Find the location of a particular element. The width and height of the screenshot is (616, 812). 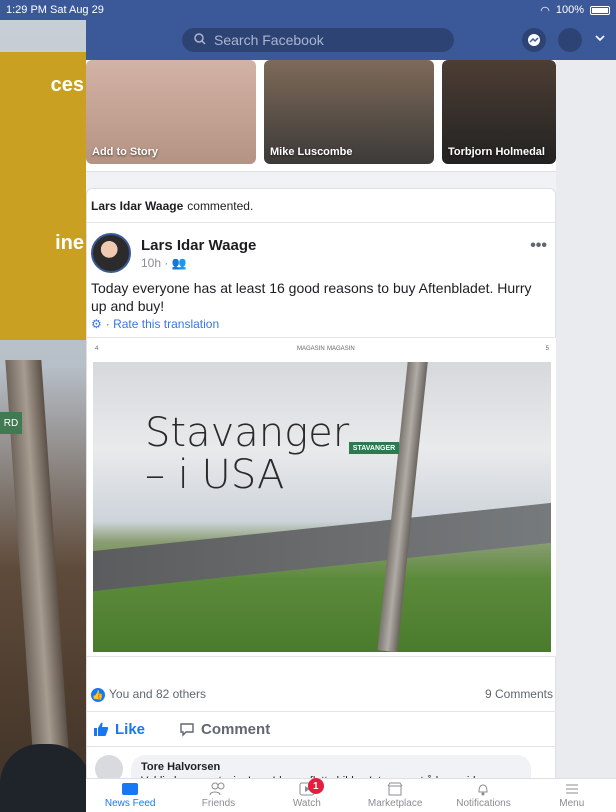

story-card: Add to Story is located at coordinates (171, 112).